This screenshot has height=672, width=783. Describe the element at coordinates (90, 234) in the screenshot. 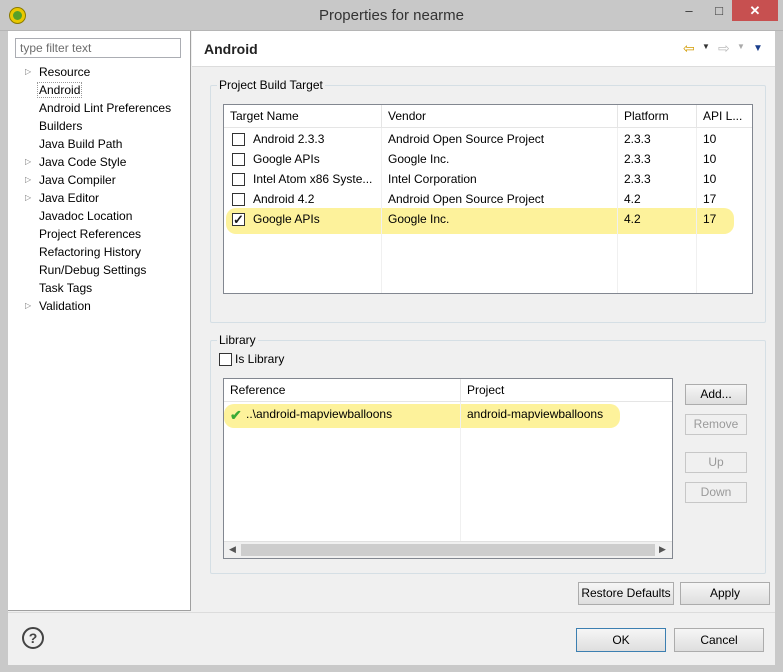

I see `sidebar-item-label: Project References` at that location.